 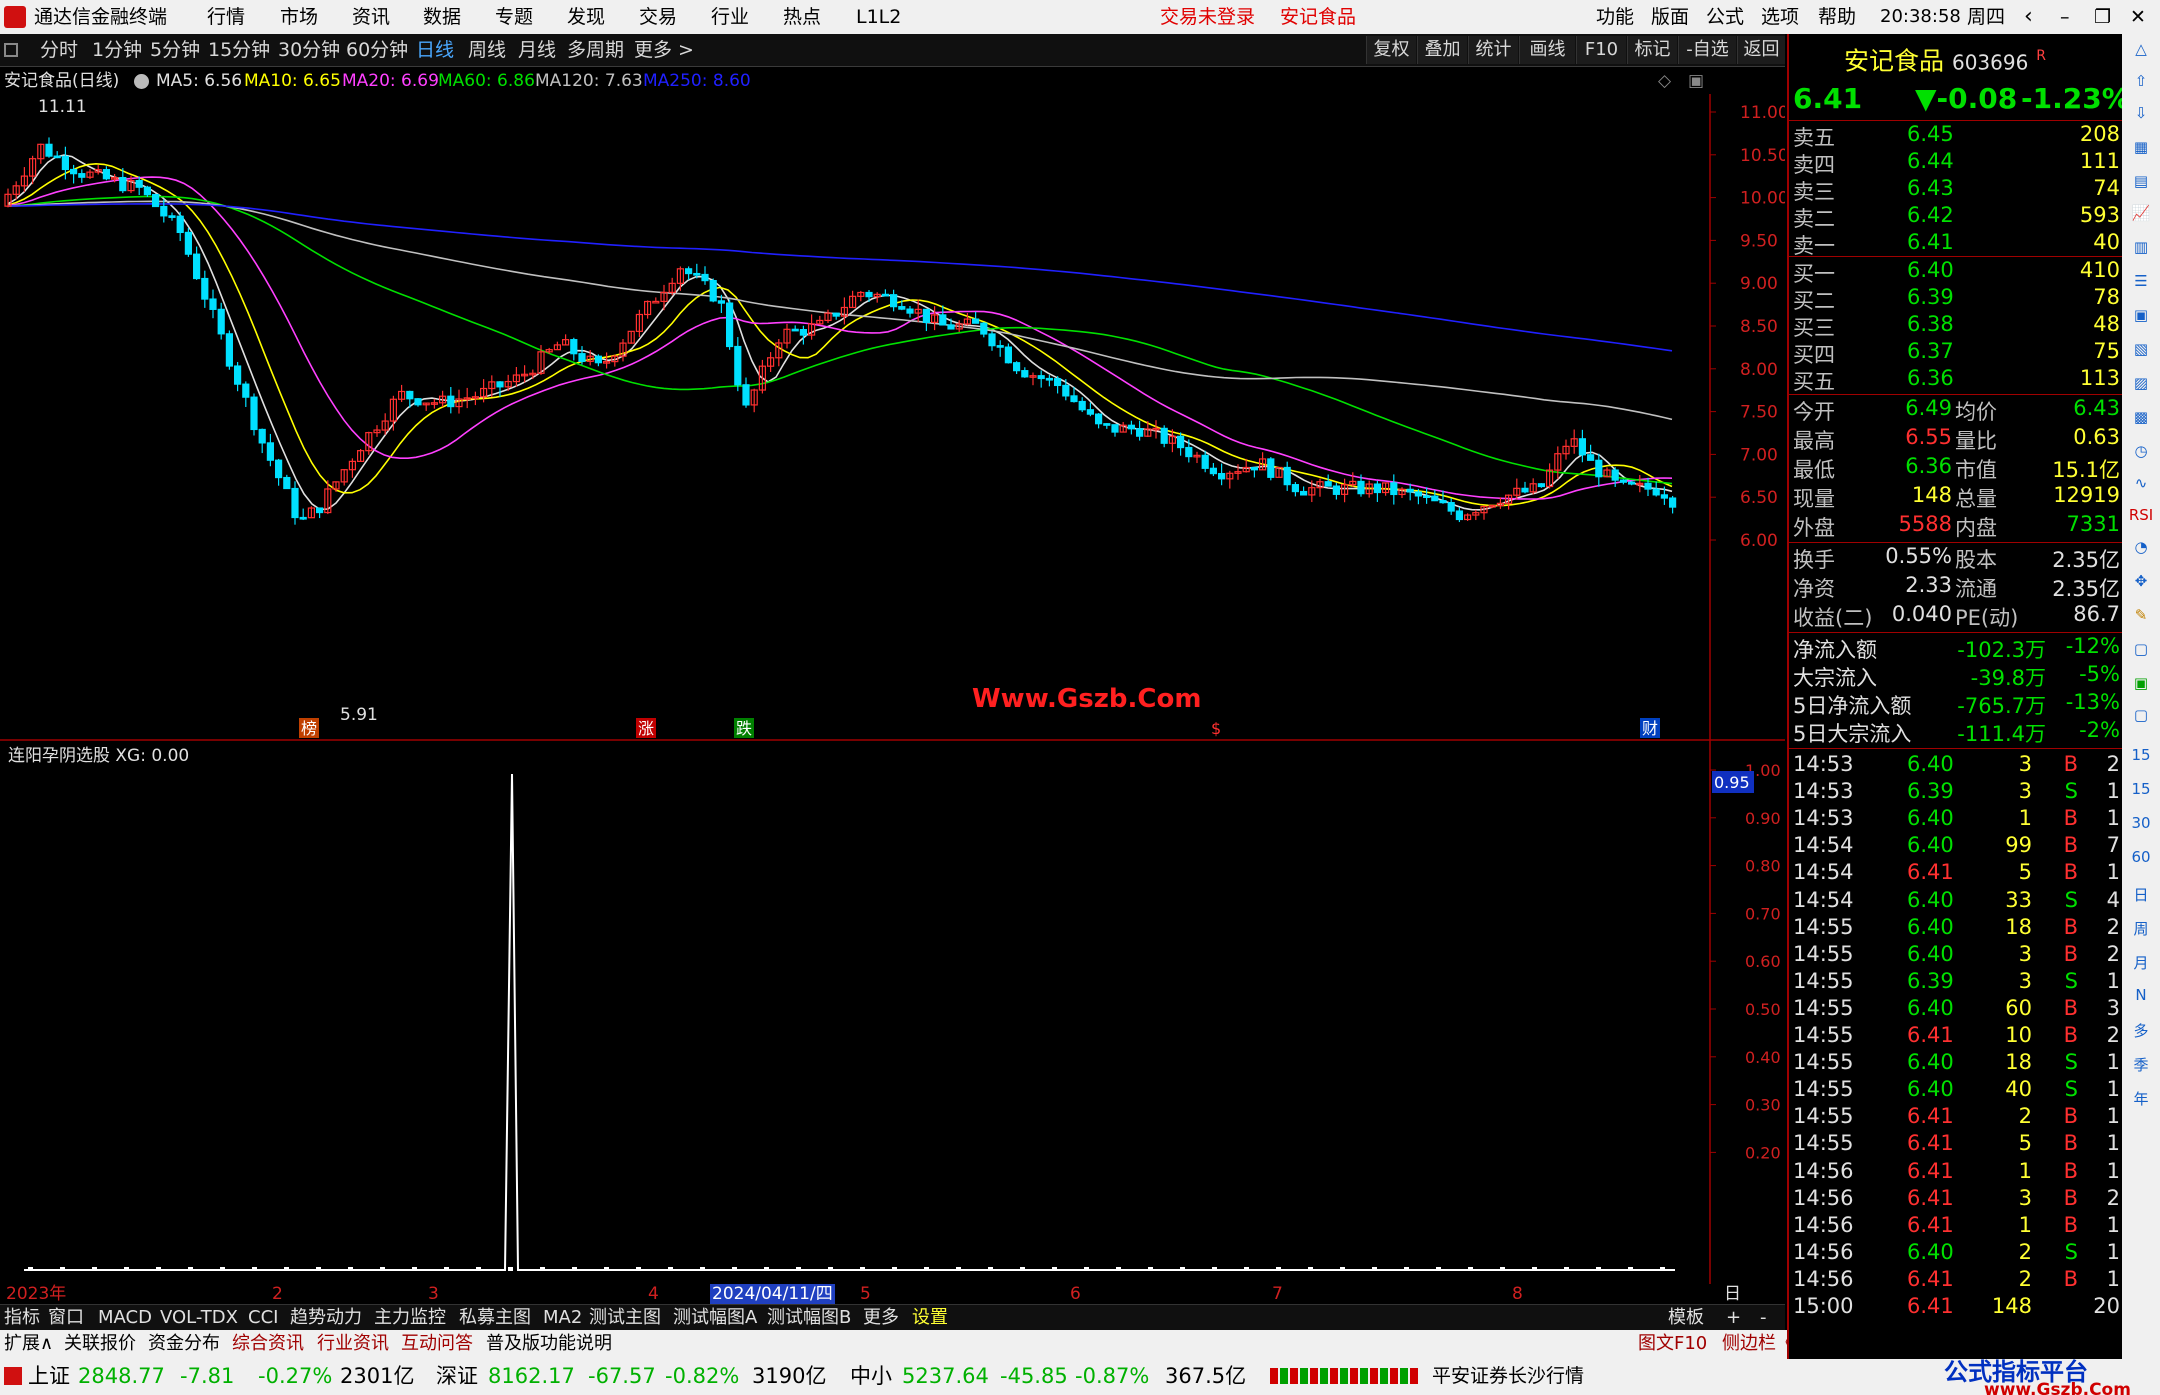 I want to click on menu-formula: 公式, so click(x=1725, y=17).